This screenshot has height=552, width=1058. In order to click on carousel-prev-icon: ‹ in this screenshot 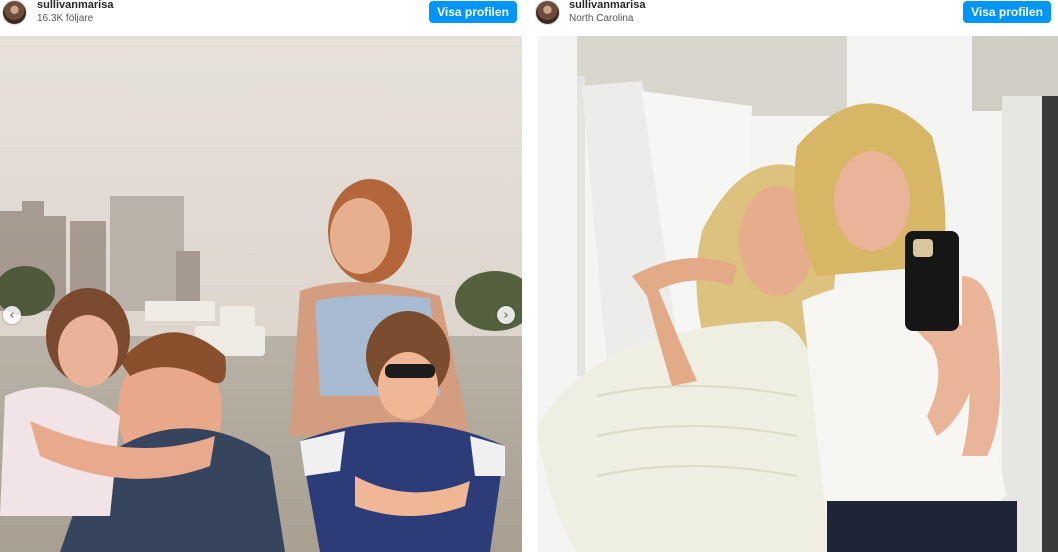, I will do `click(12, 315)`.